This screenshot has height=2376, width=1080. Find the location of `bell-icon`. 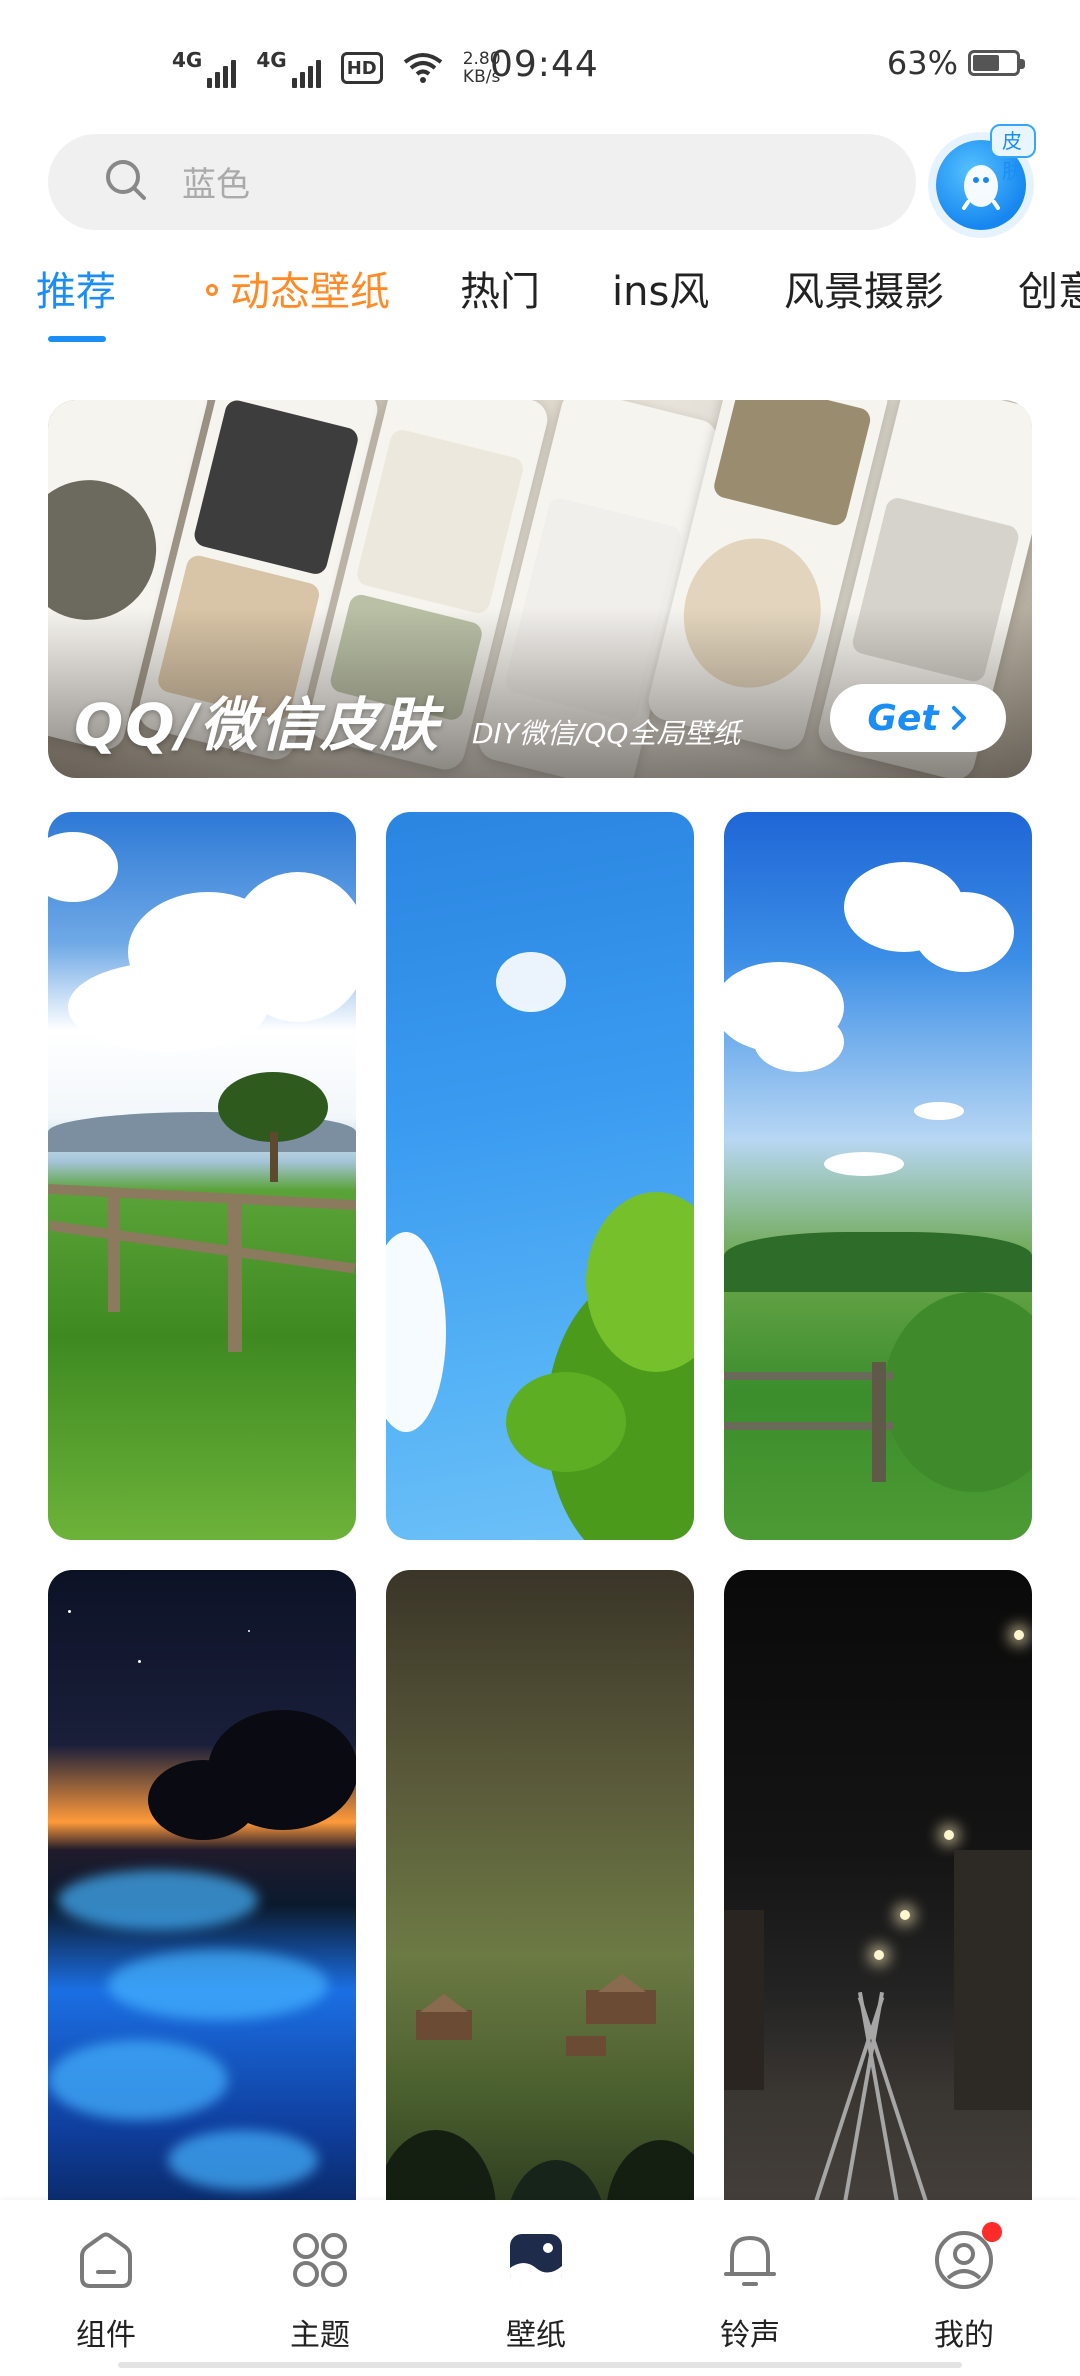

bell-icon is located at coordinates (750, 2260).